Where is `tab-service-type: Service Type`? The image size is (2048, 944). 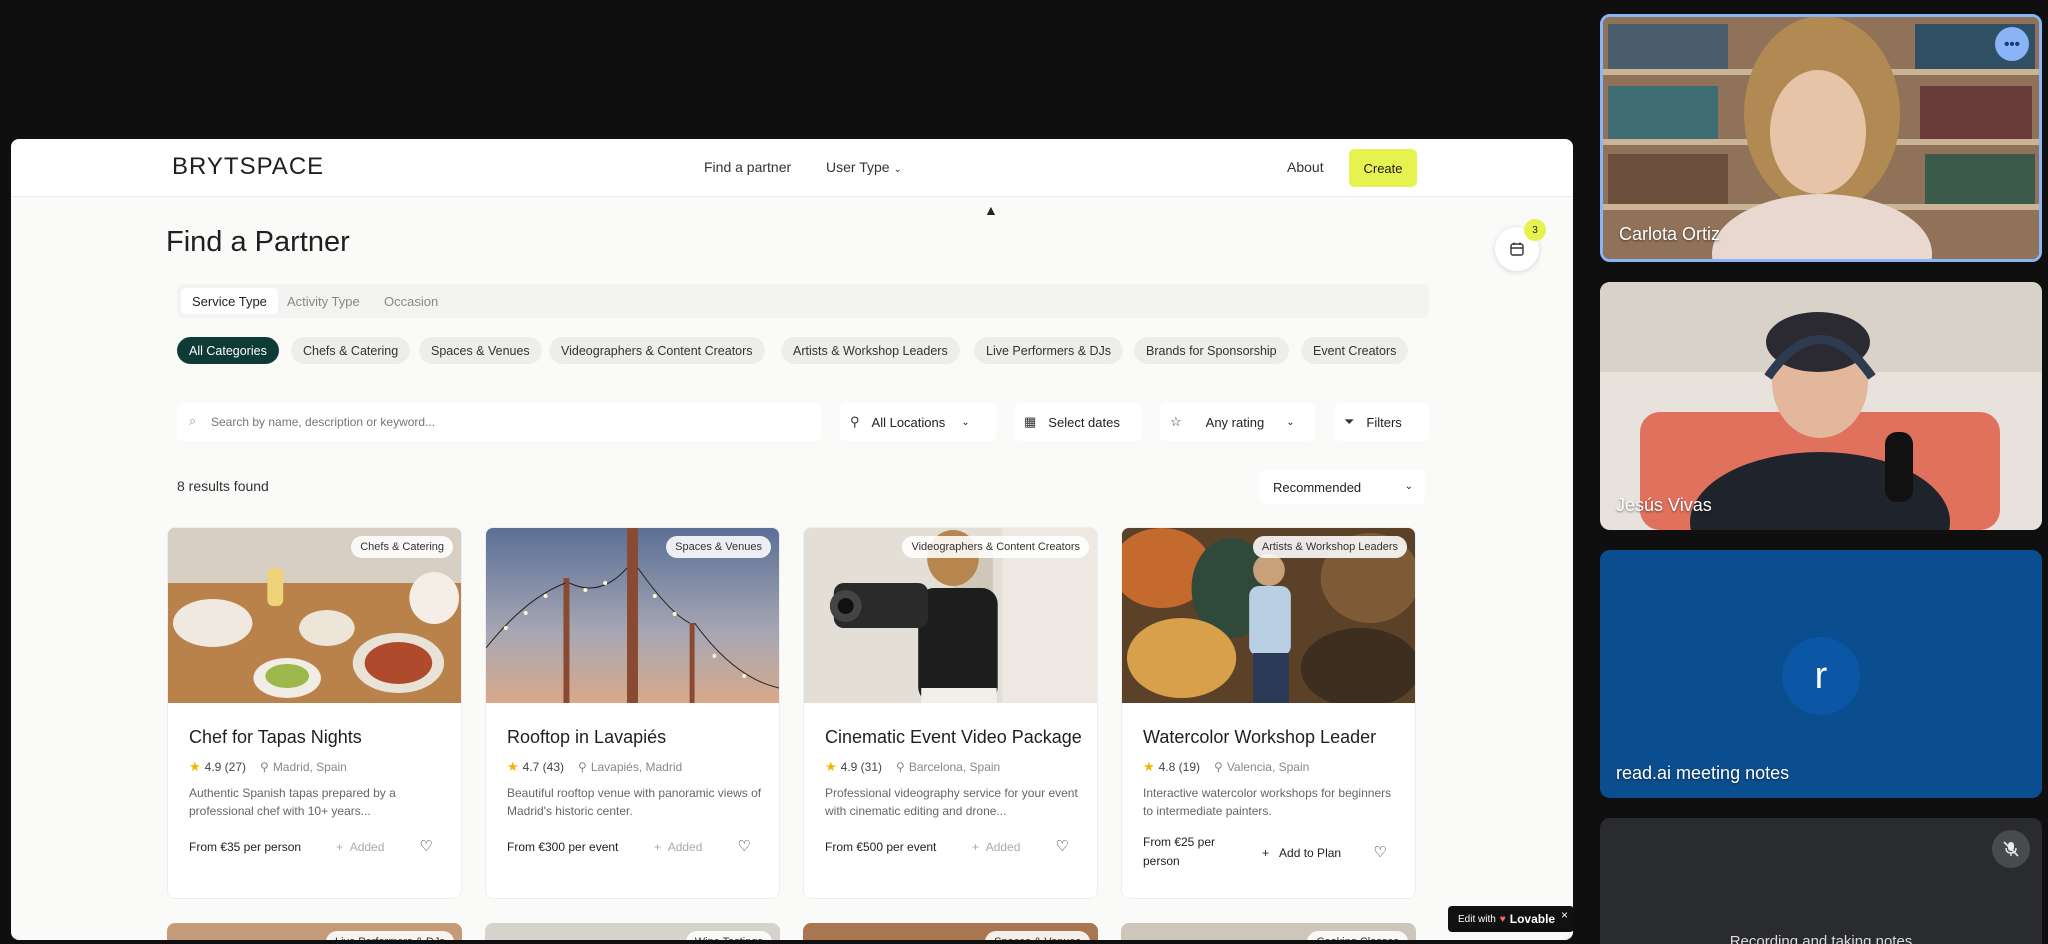
tab-service-type: Service Type is located at coordinates (229, 301).